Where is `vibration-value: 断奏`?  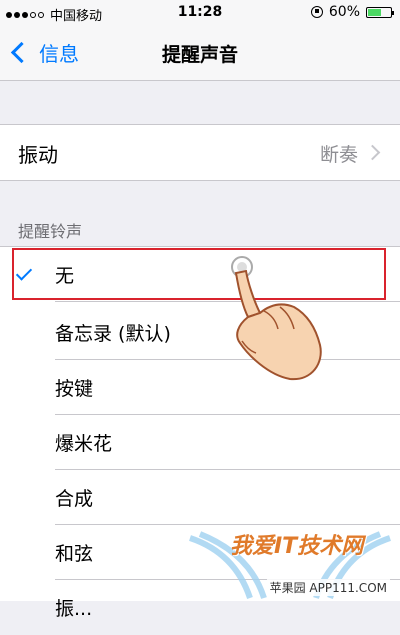 vibration-value: 断奏 is located at coordinates (338, 155).